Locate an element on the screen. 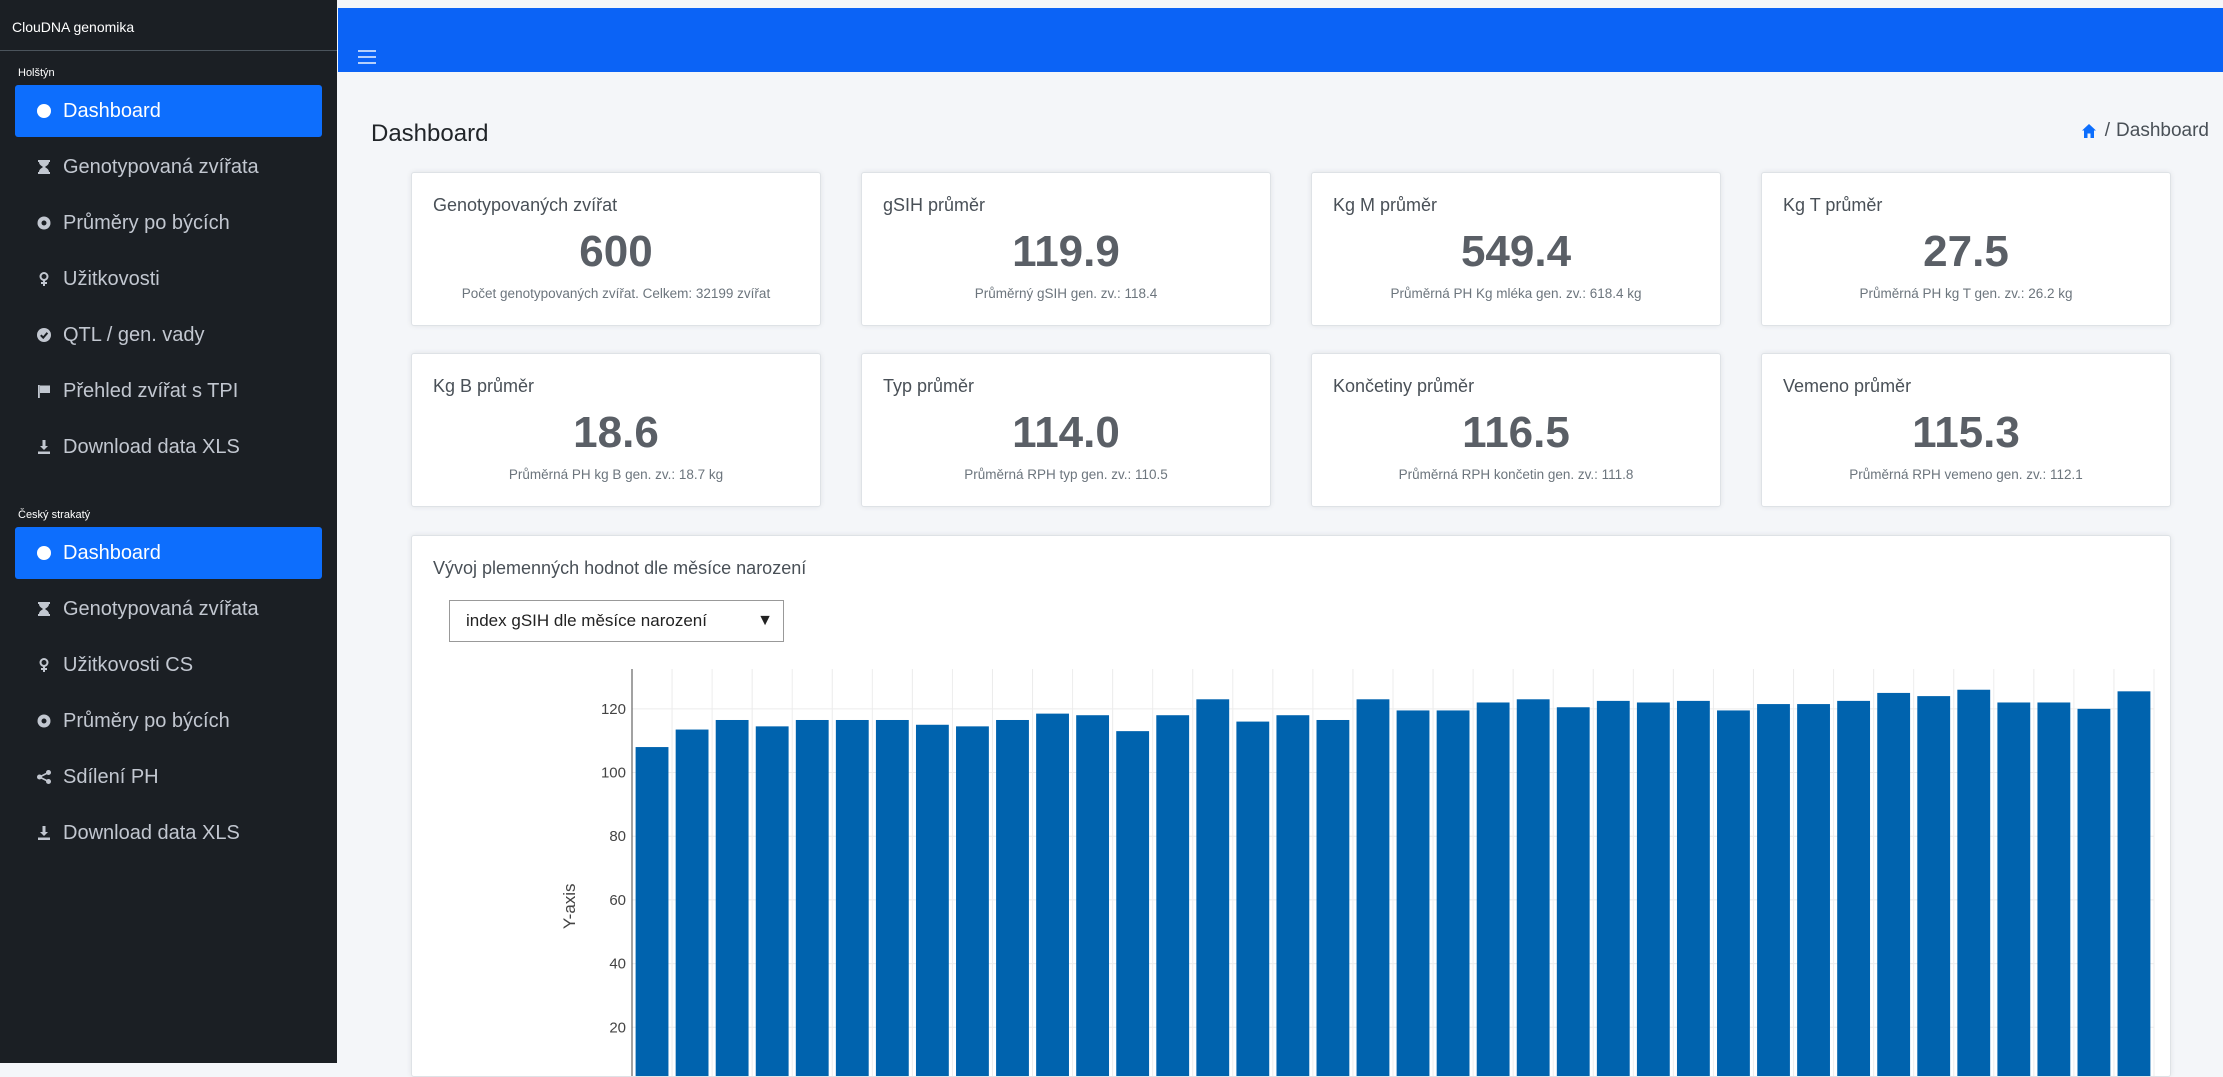  breadcrumb: / Dashboard is located at coordinates (2145, 131).